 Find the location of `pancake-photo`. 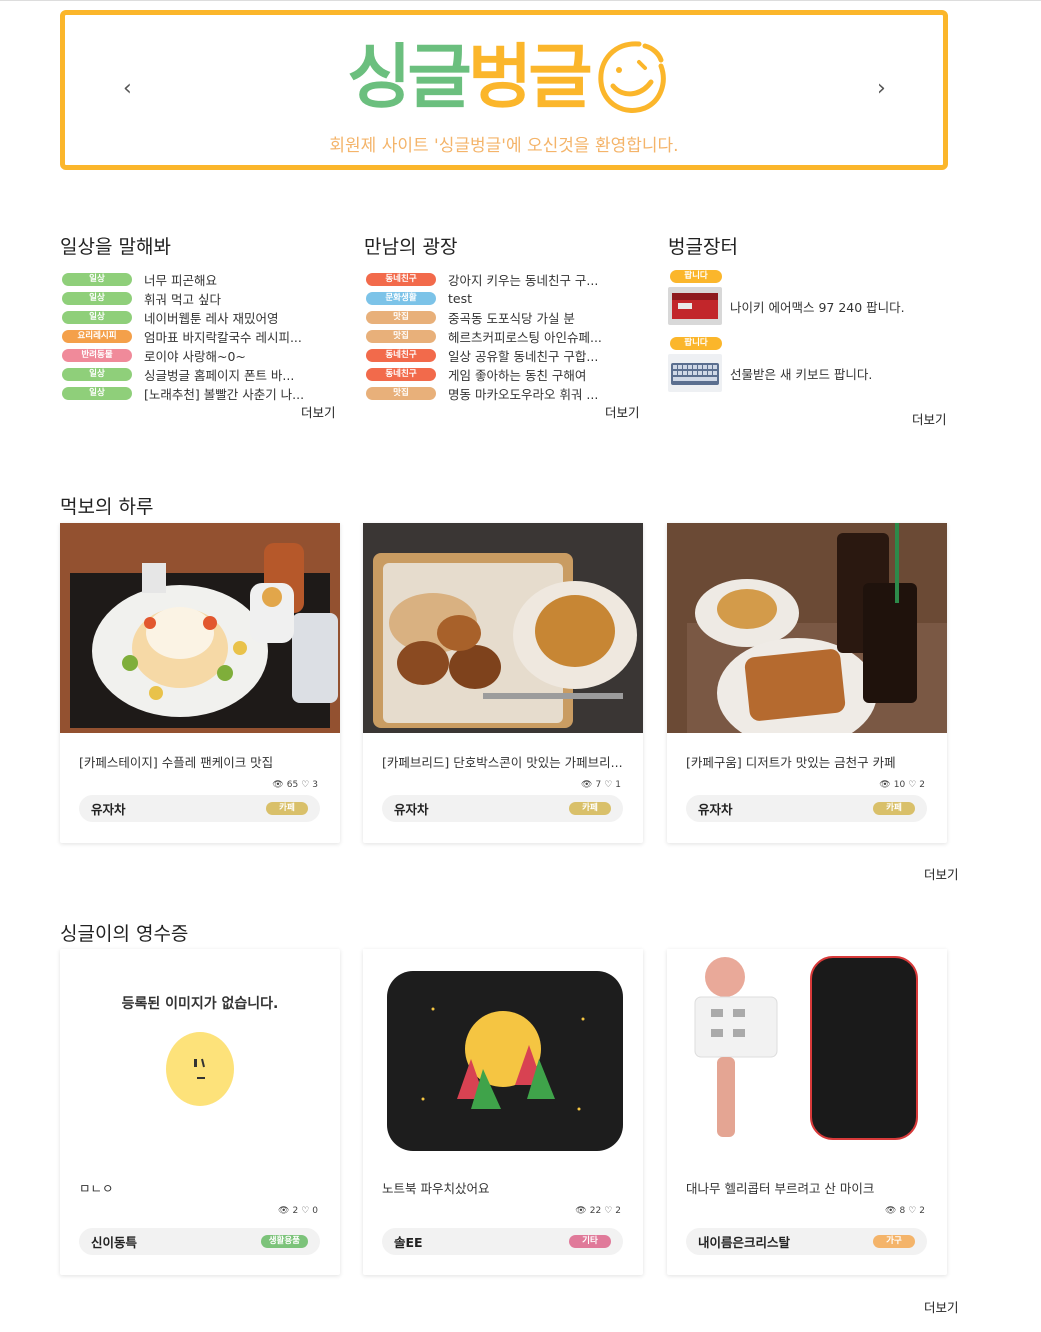

pancake-photo is located at coordinates (200, 628).